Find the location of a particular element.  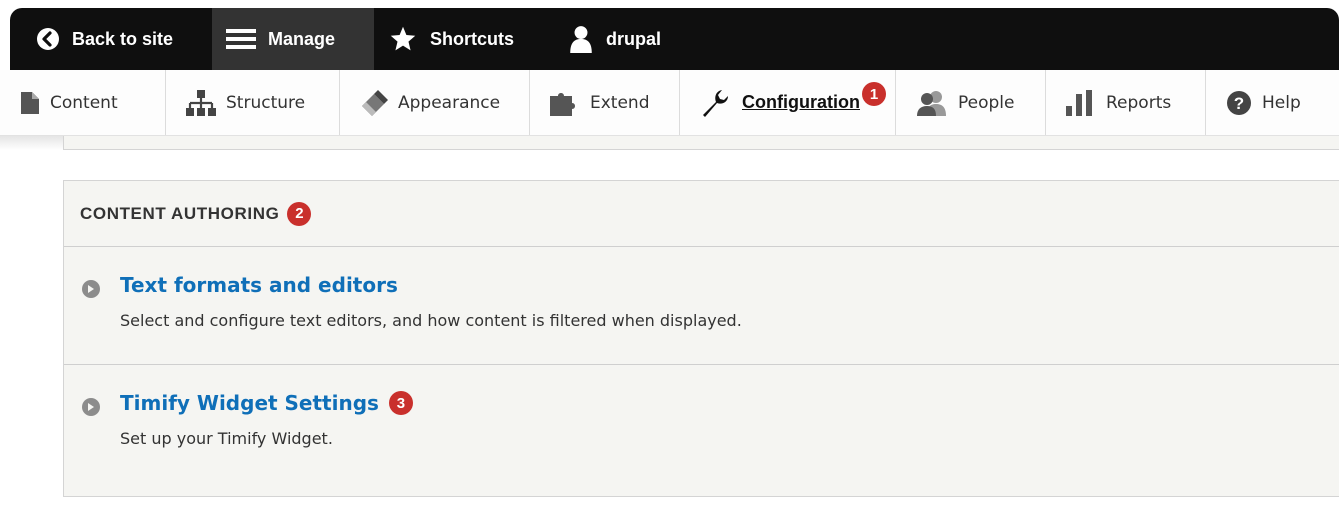

people-icon is located at coordinates (932, 103).